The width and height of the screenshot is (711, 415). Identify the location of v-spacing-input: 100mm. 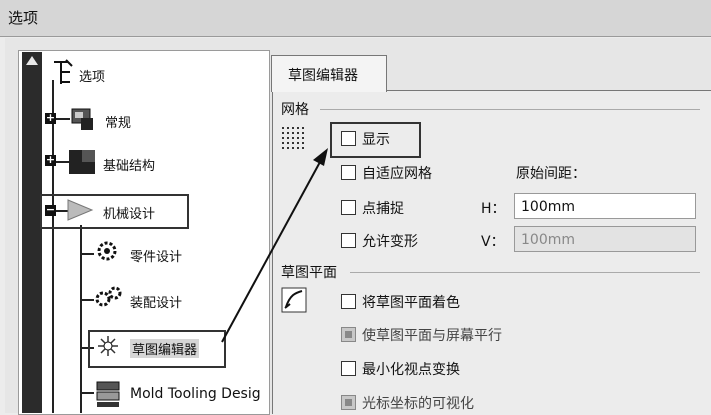
(605, 239).